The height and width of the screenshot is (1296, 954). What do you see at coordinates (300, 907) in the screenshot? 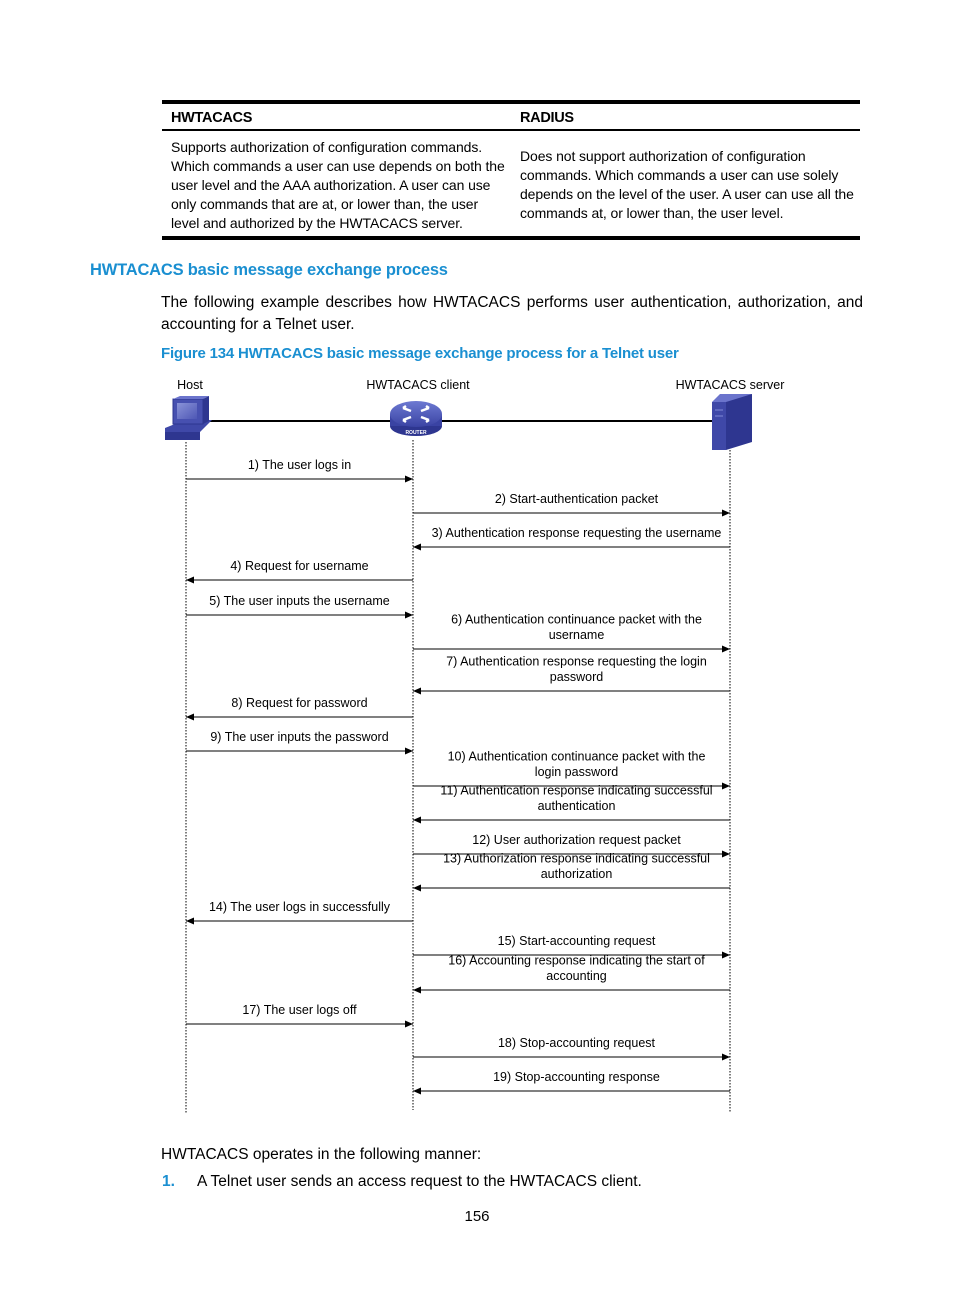
I see `message-label: 14) The user logs in successfully` at bounding box center [300, 907].